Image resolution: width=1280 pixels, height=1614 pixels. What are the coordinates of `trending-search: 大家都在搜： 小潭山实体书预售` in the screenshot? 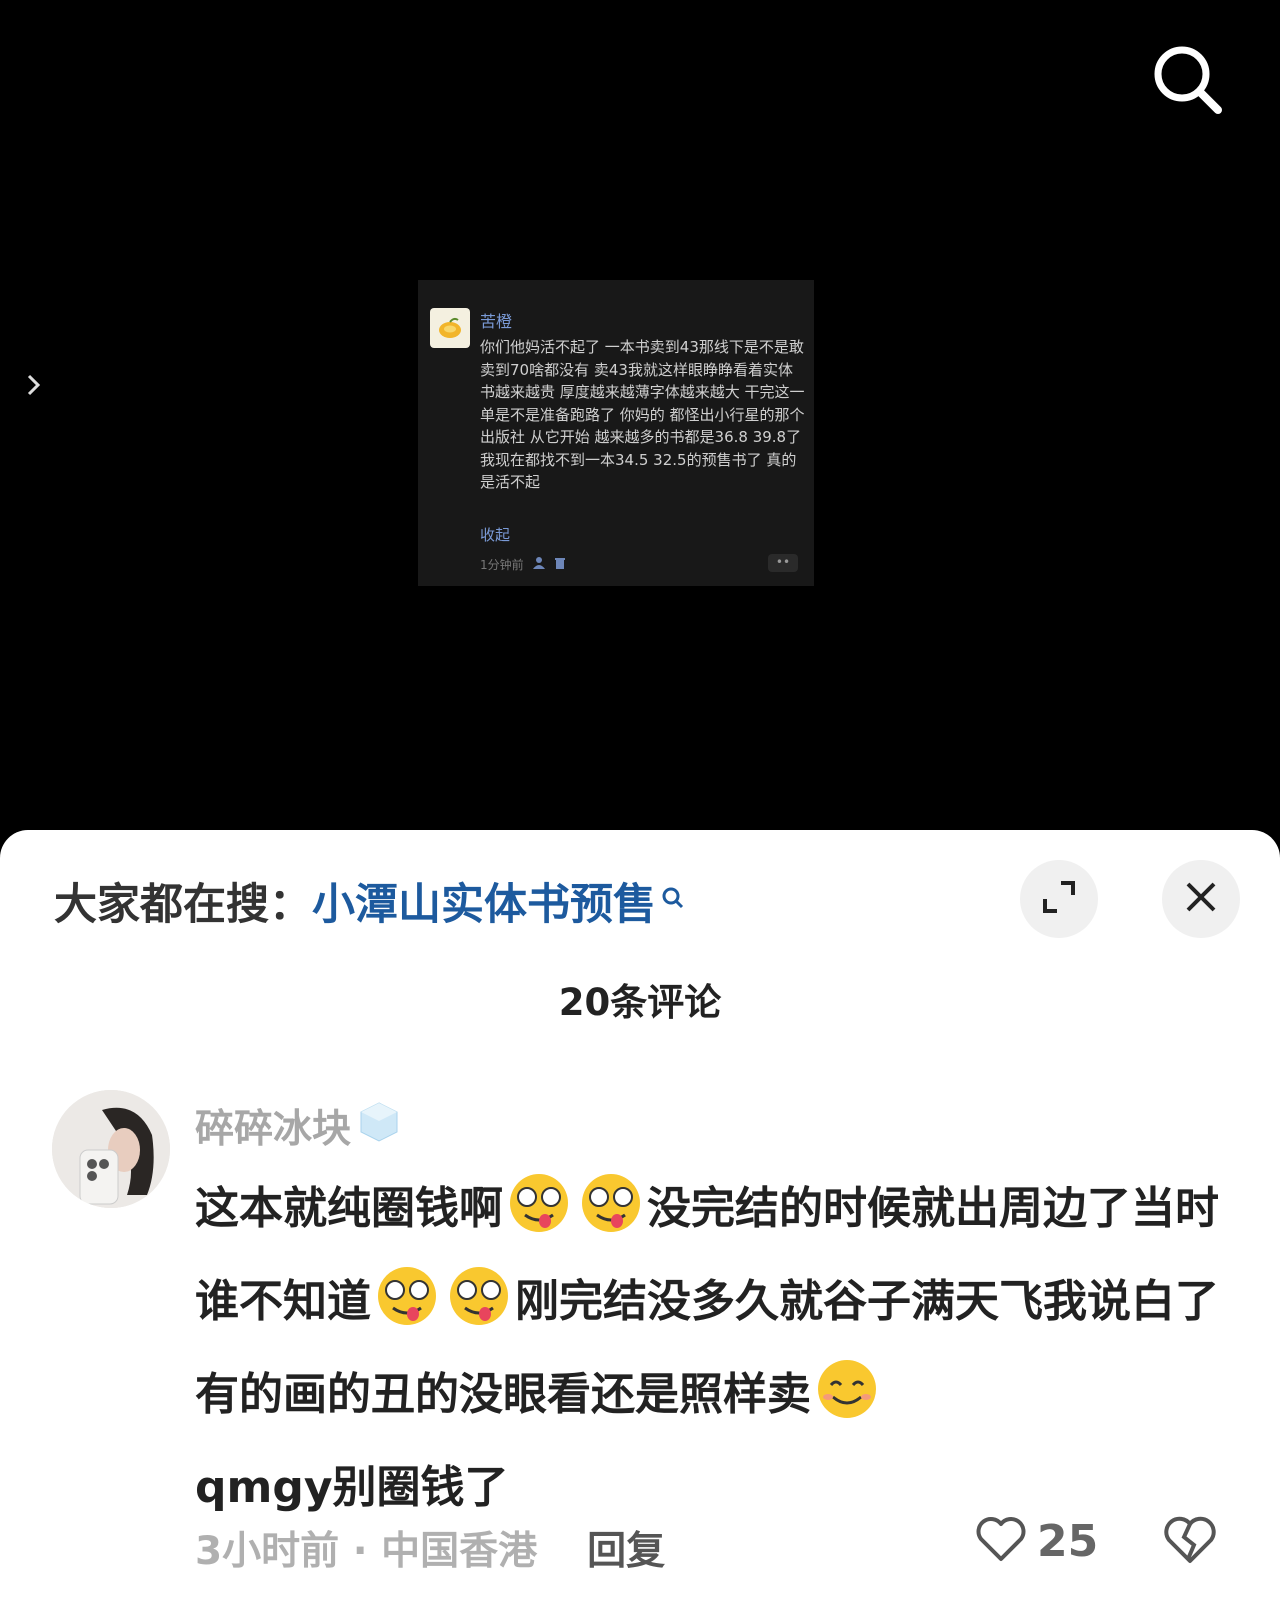 It's located at (370, 901).